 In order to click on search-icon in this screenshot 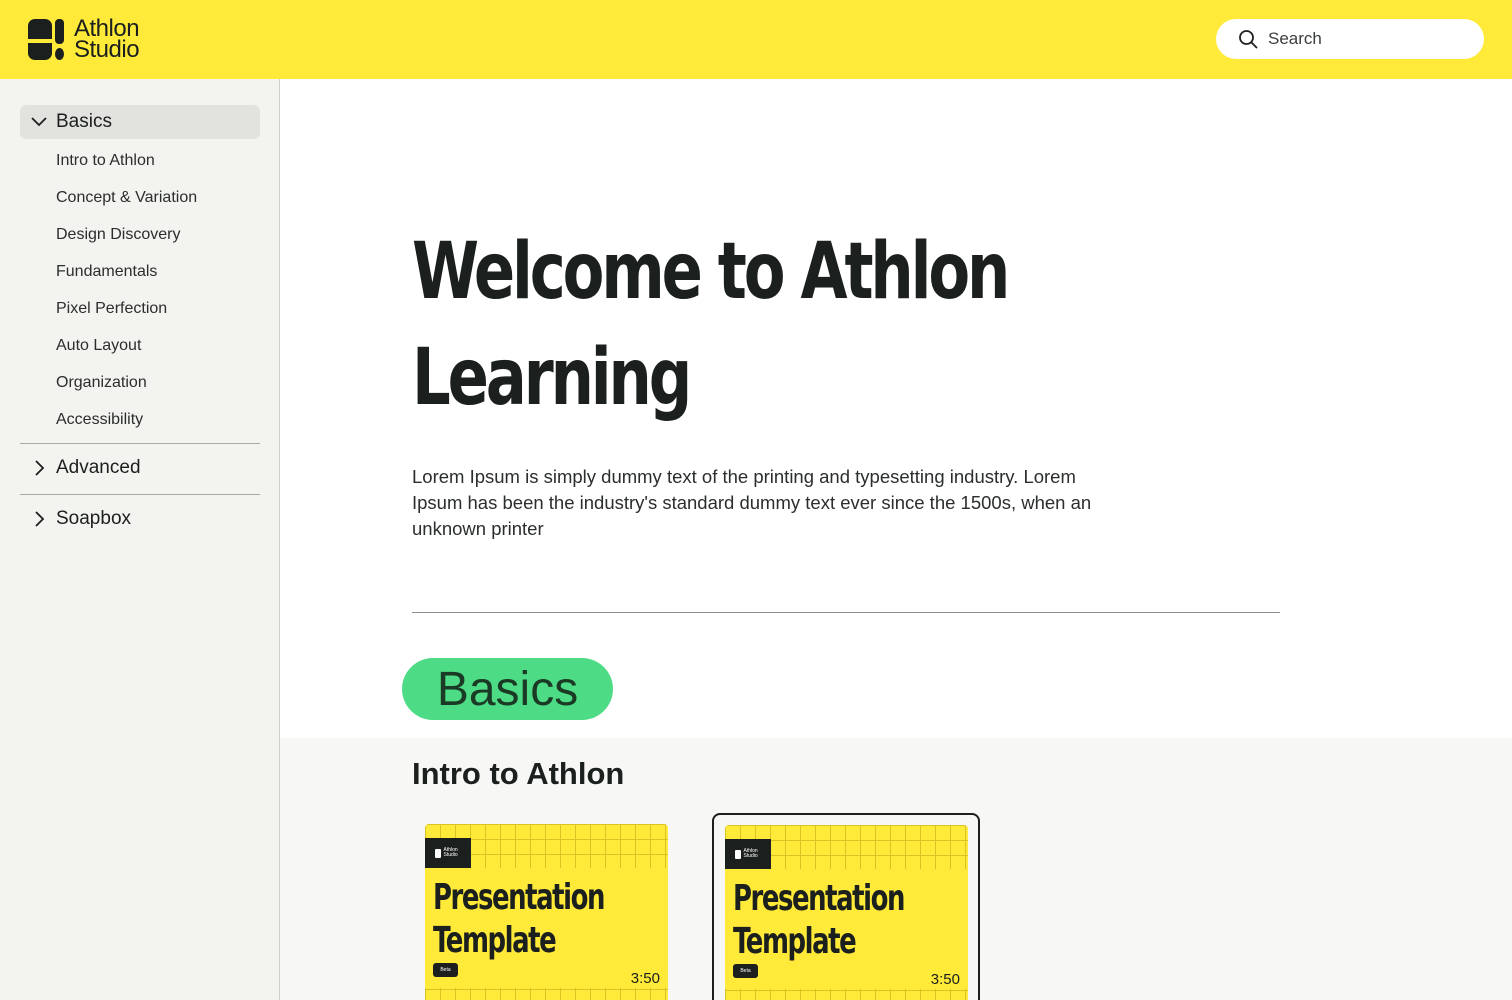, I will do `click(1248, 39)`.